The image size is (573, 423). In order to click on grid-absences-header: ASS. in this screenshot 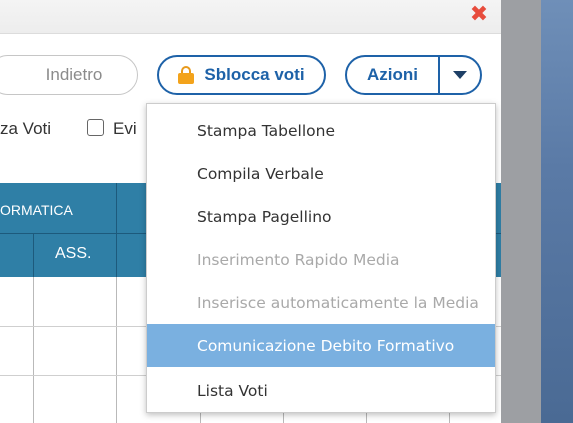, I will do `click(73, 253)`.